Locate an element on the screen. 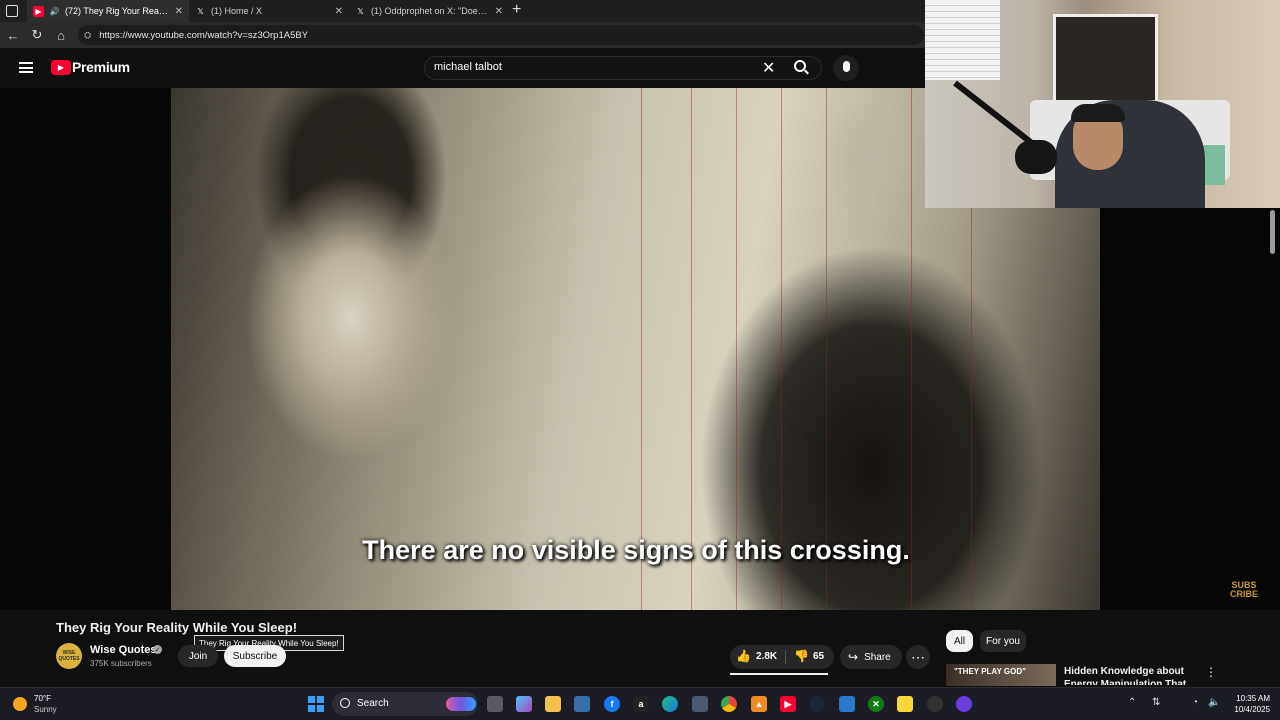 The width and height of the screenshot is (1280, 720). app-circle-icon is located at coordinates (964, 704).